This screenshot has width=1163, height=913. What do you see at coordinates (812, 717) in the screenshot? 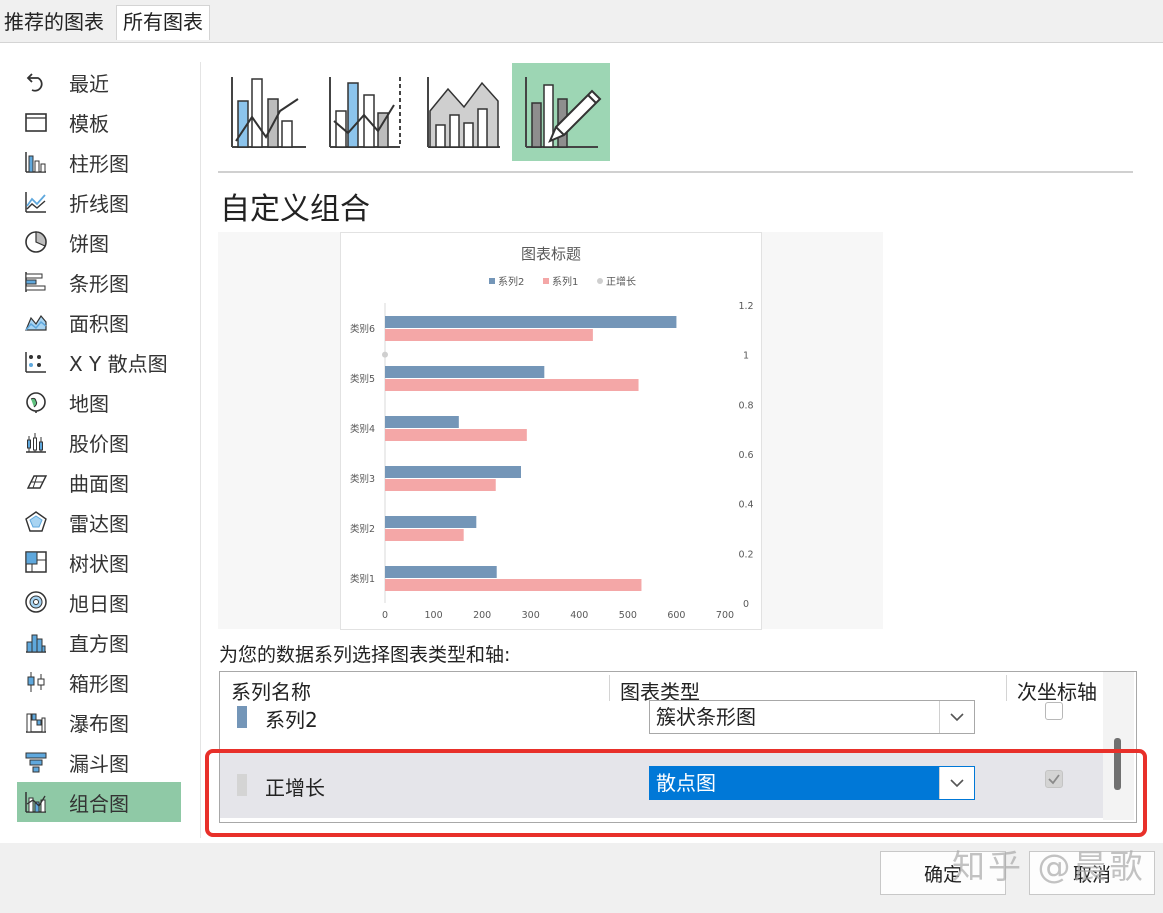
I see `chart-type-select: 簇状条形图` at bounding box center [812, 717].